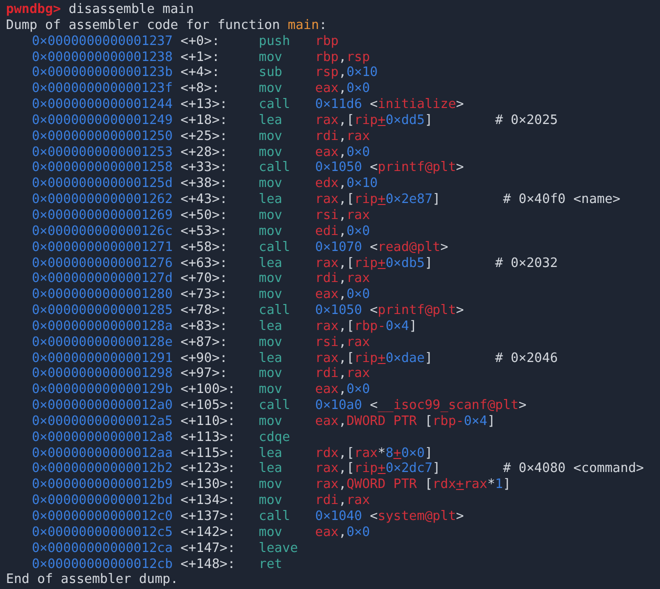 This screenshot has height=589, width=660. Describe the element at coordinates (413, 485) in the screenshot. I see `operand-text: rax,QWORD PTR [rdx+rax*1]` at that location.